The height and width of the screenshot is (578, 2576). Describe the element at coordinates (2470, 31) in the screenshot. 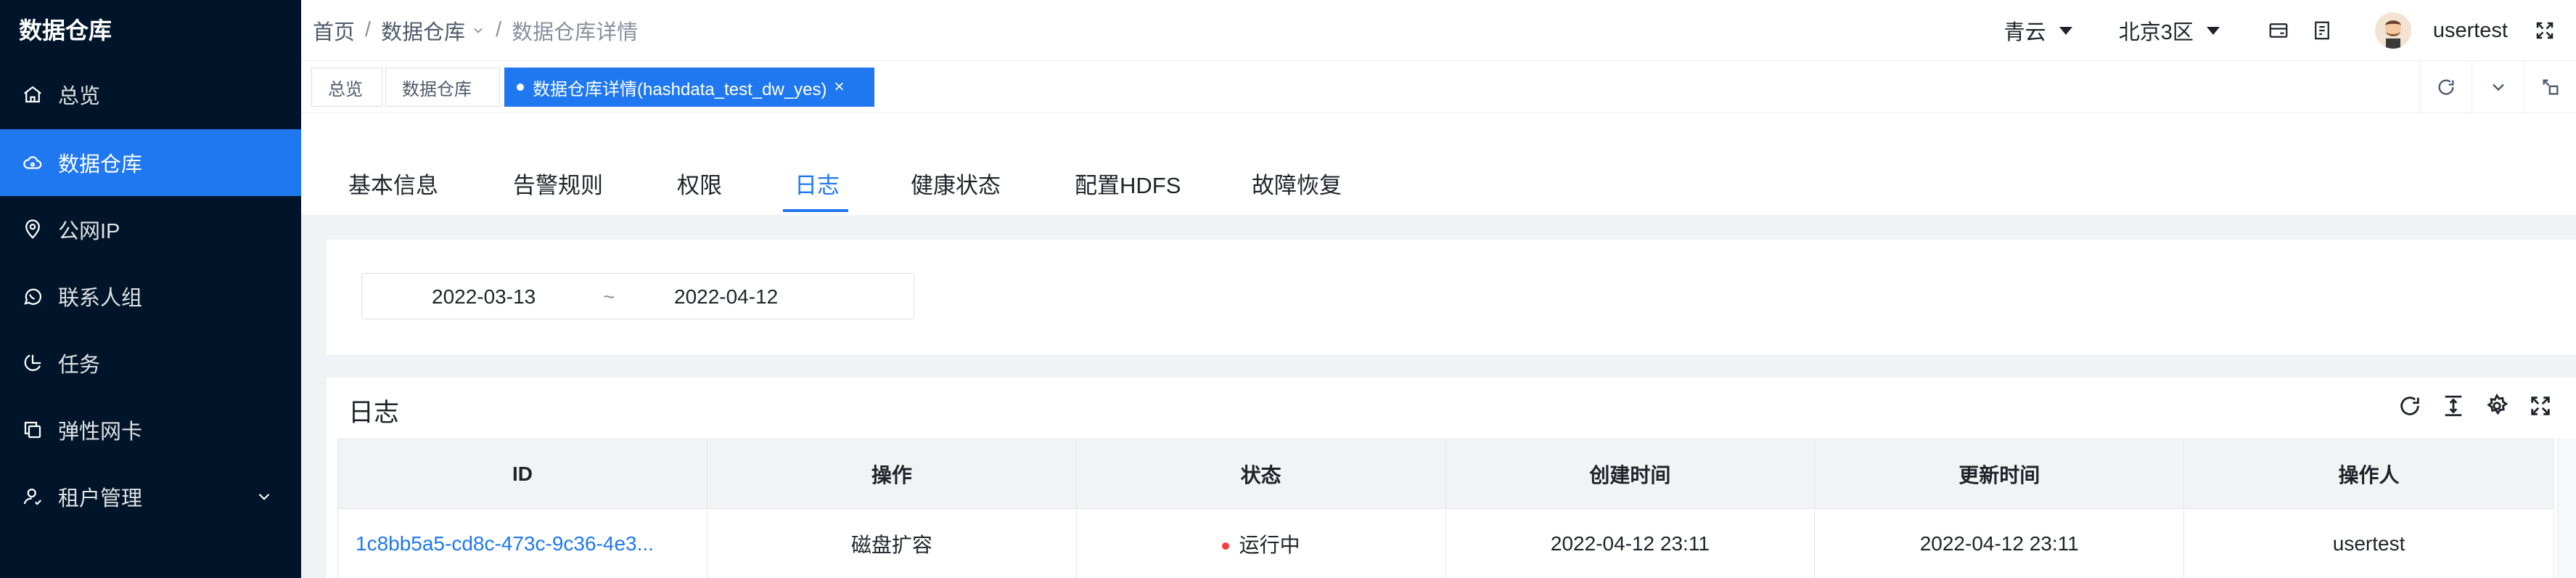

I see `username: usertest` at that location.